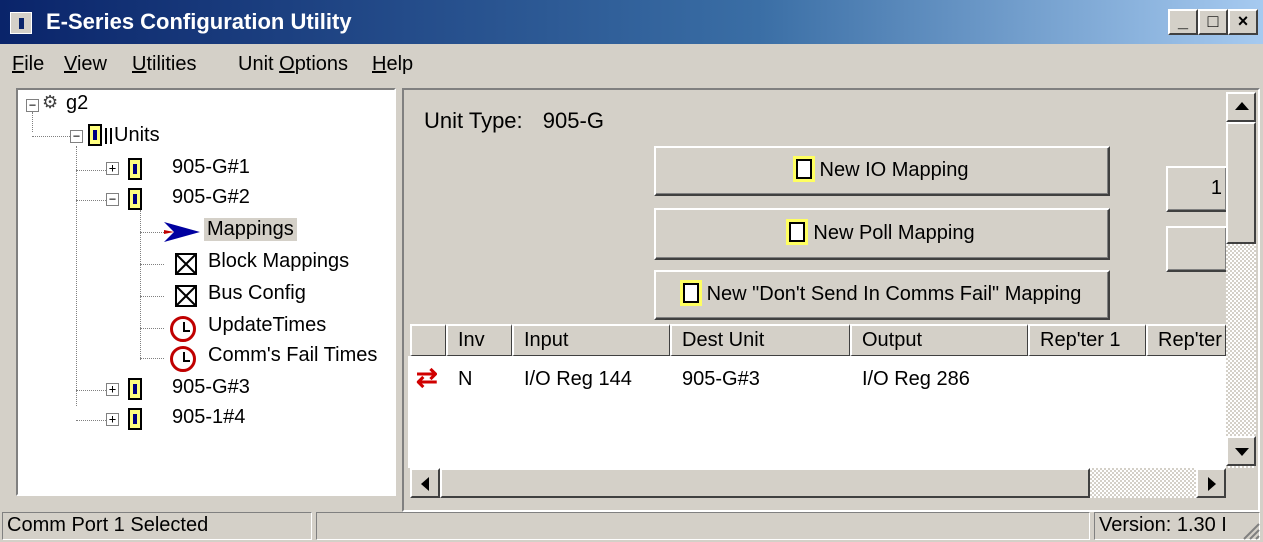 This screenshot has height=542, width=1263. I want to click on tree-block-mappings: Block Mappings, so click(278, 261).